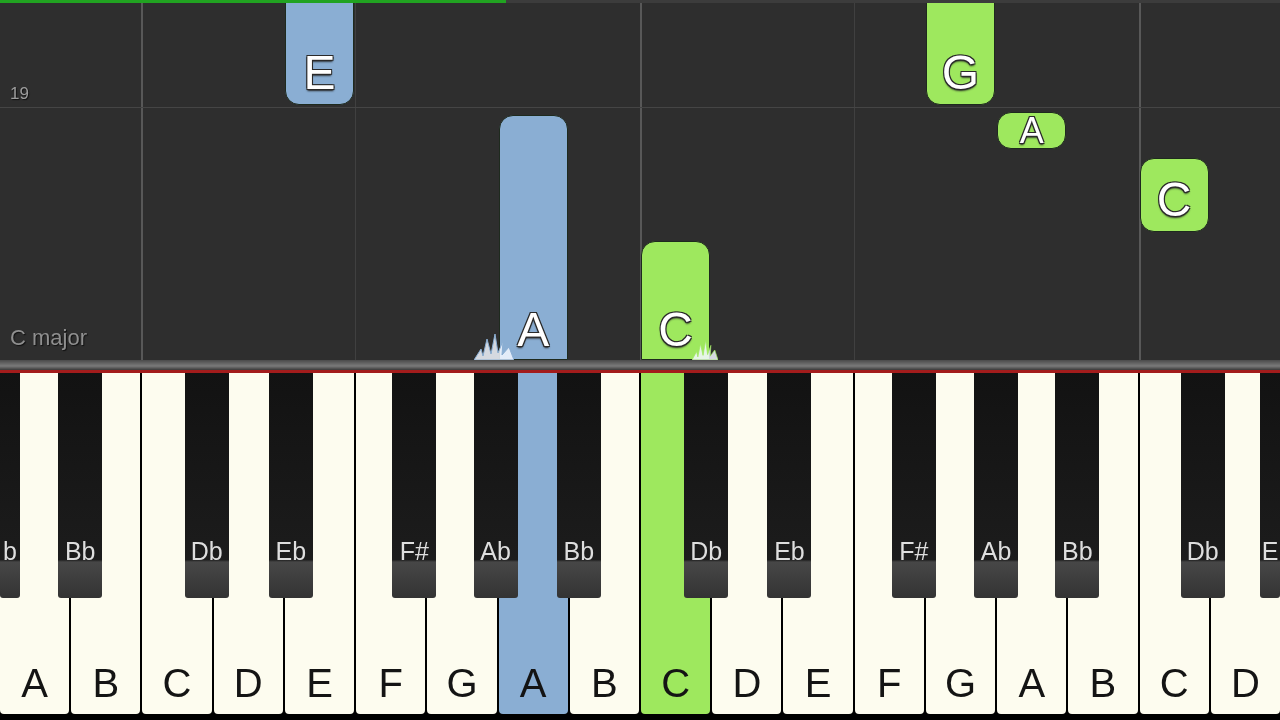 This screenshot has width=1280, height=720. I want to click on key-signature-label: C major, so click(48, 338).